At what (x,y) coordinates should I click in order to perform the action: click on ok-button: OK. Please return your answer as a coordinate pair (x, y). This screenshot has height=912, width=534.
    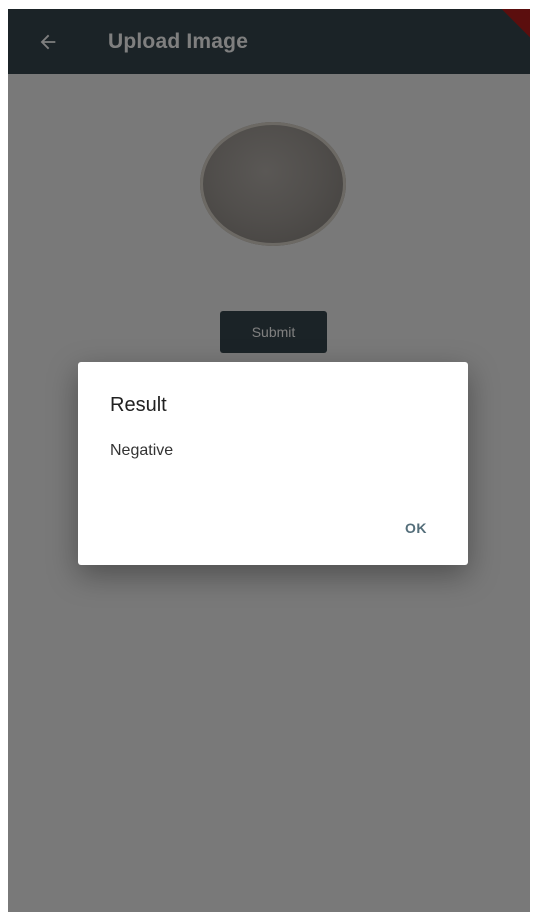
    Looking at the image, I should click on (416, 528).